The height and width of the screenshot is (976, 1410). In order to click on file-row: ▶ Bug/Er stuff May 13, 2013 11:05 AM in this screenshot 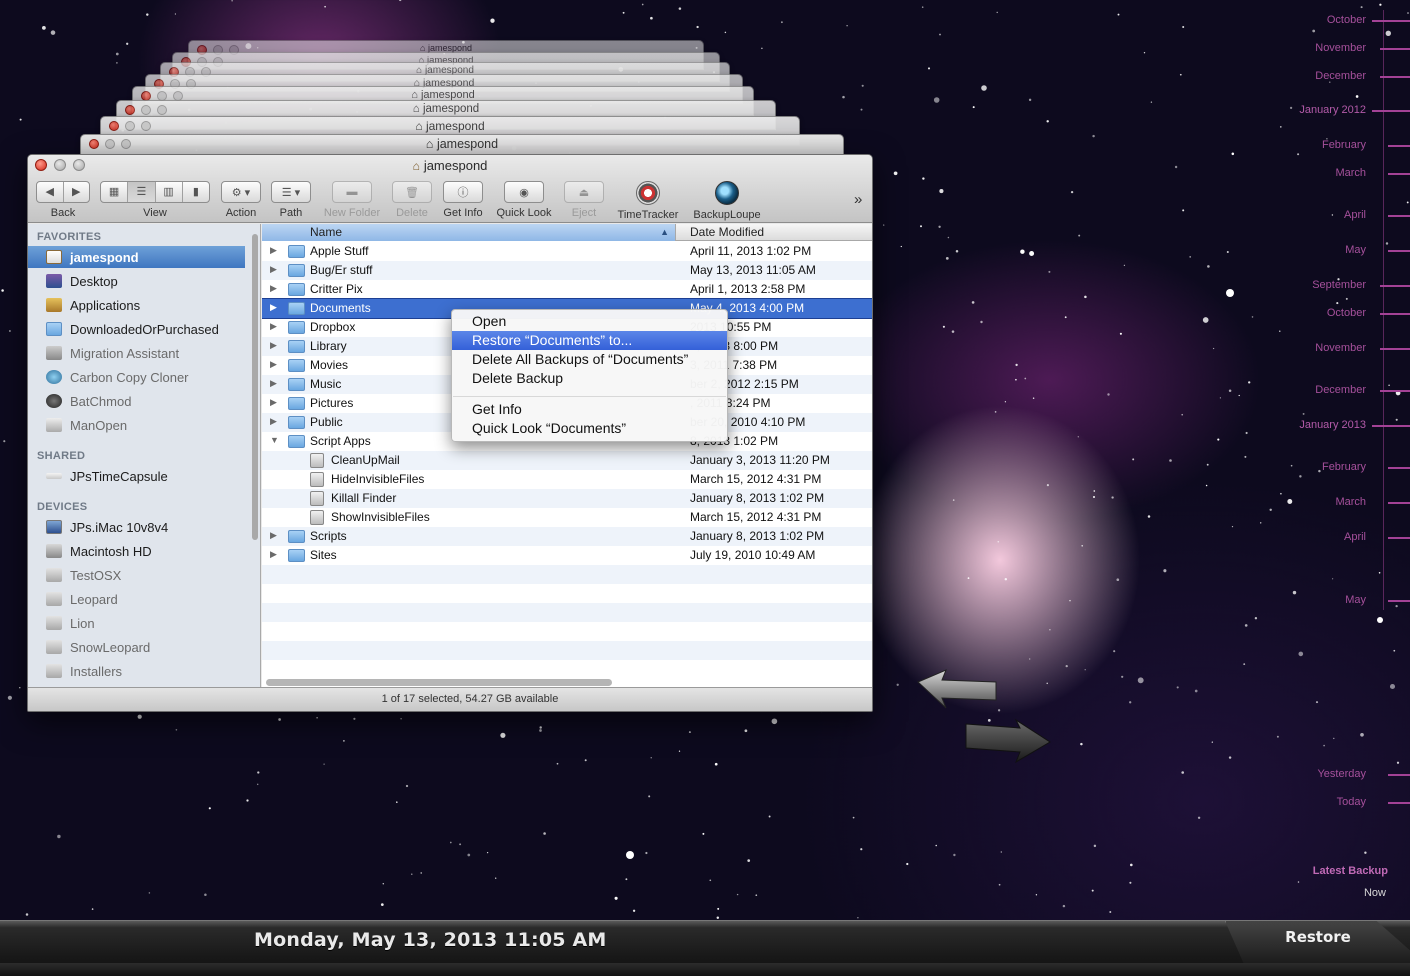, I will do `click(567, 270)`.